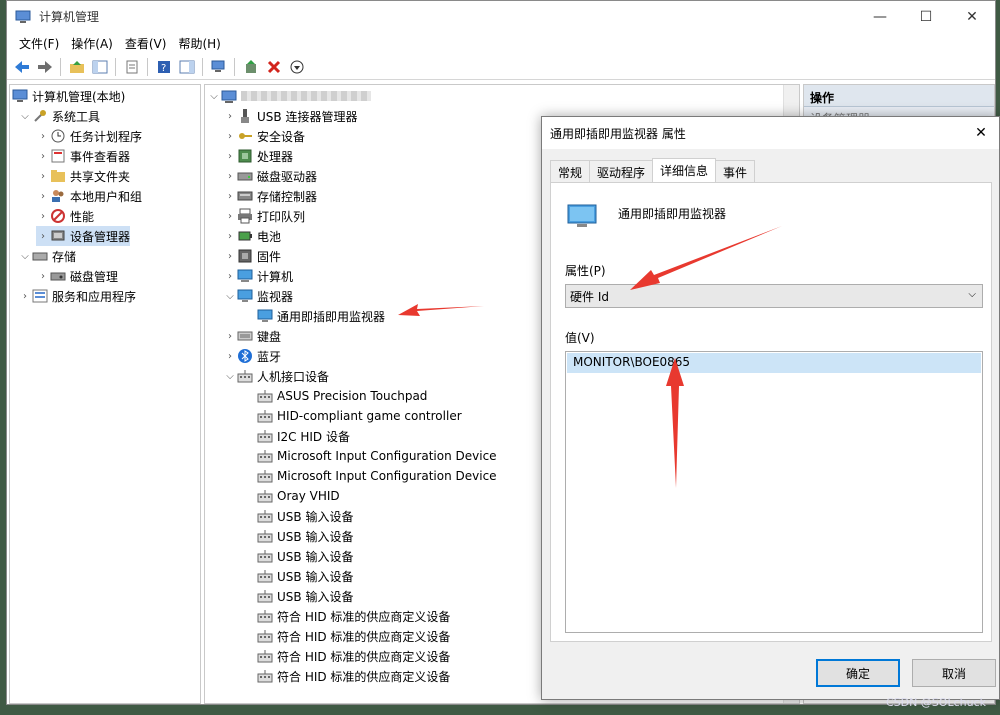 The height and width of the screenshot is (715, 1000). Describe the element at coordinates (352, 416) in the screenshot. I see `tree-item: HID-compliant game controller` at that location.